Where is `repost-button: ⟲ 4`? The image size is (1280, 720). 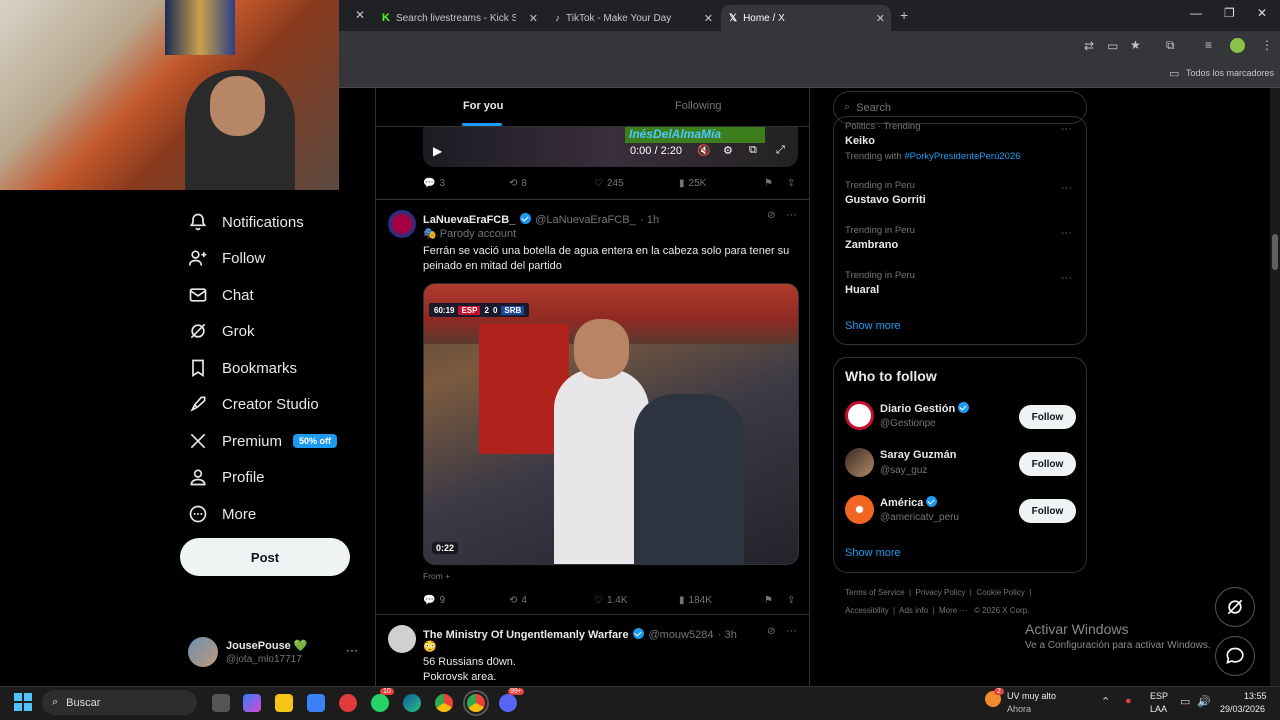
repost-button: ⟲ 4 is located at coordinates (518, 600).